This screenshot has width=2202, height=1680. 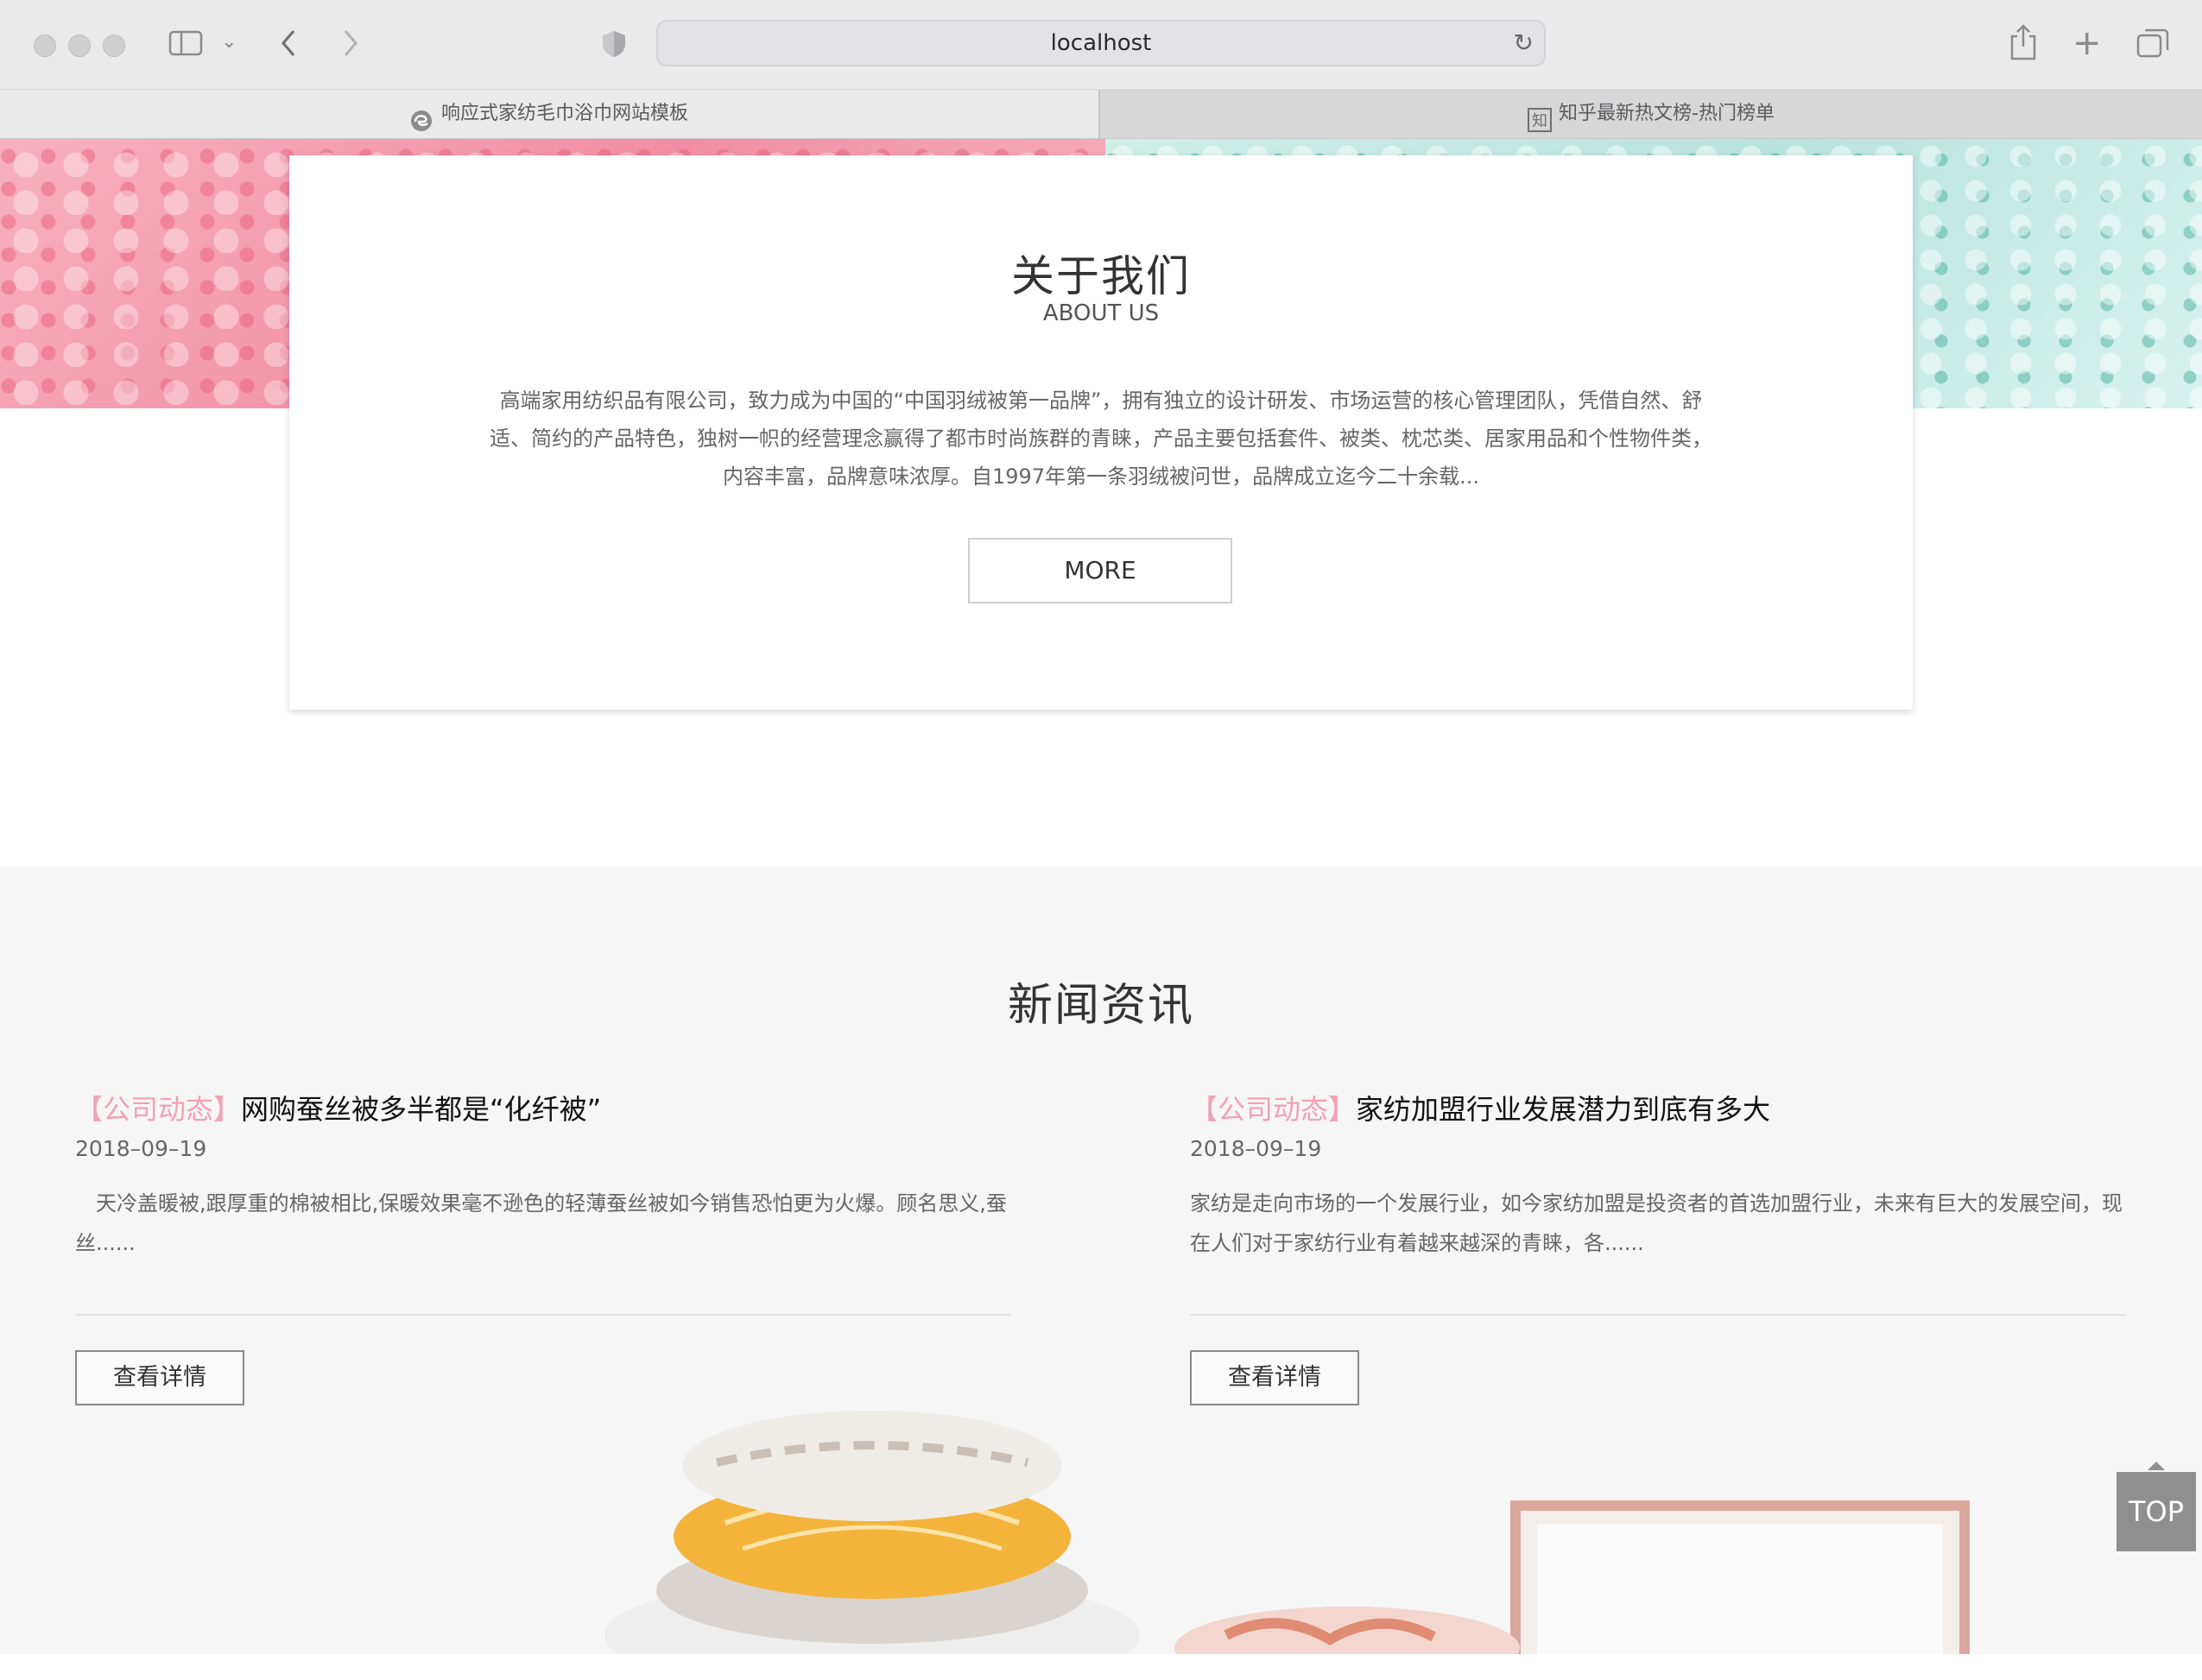 What do you see at coordinates (1100, 571) in the screenshot?
I see `more-button: MORE` at bounding box center [1100, 571].